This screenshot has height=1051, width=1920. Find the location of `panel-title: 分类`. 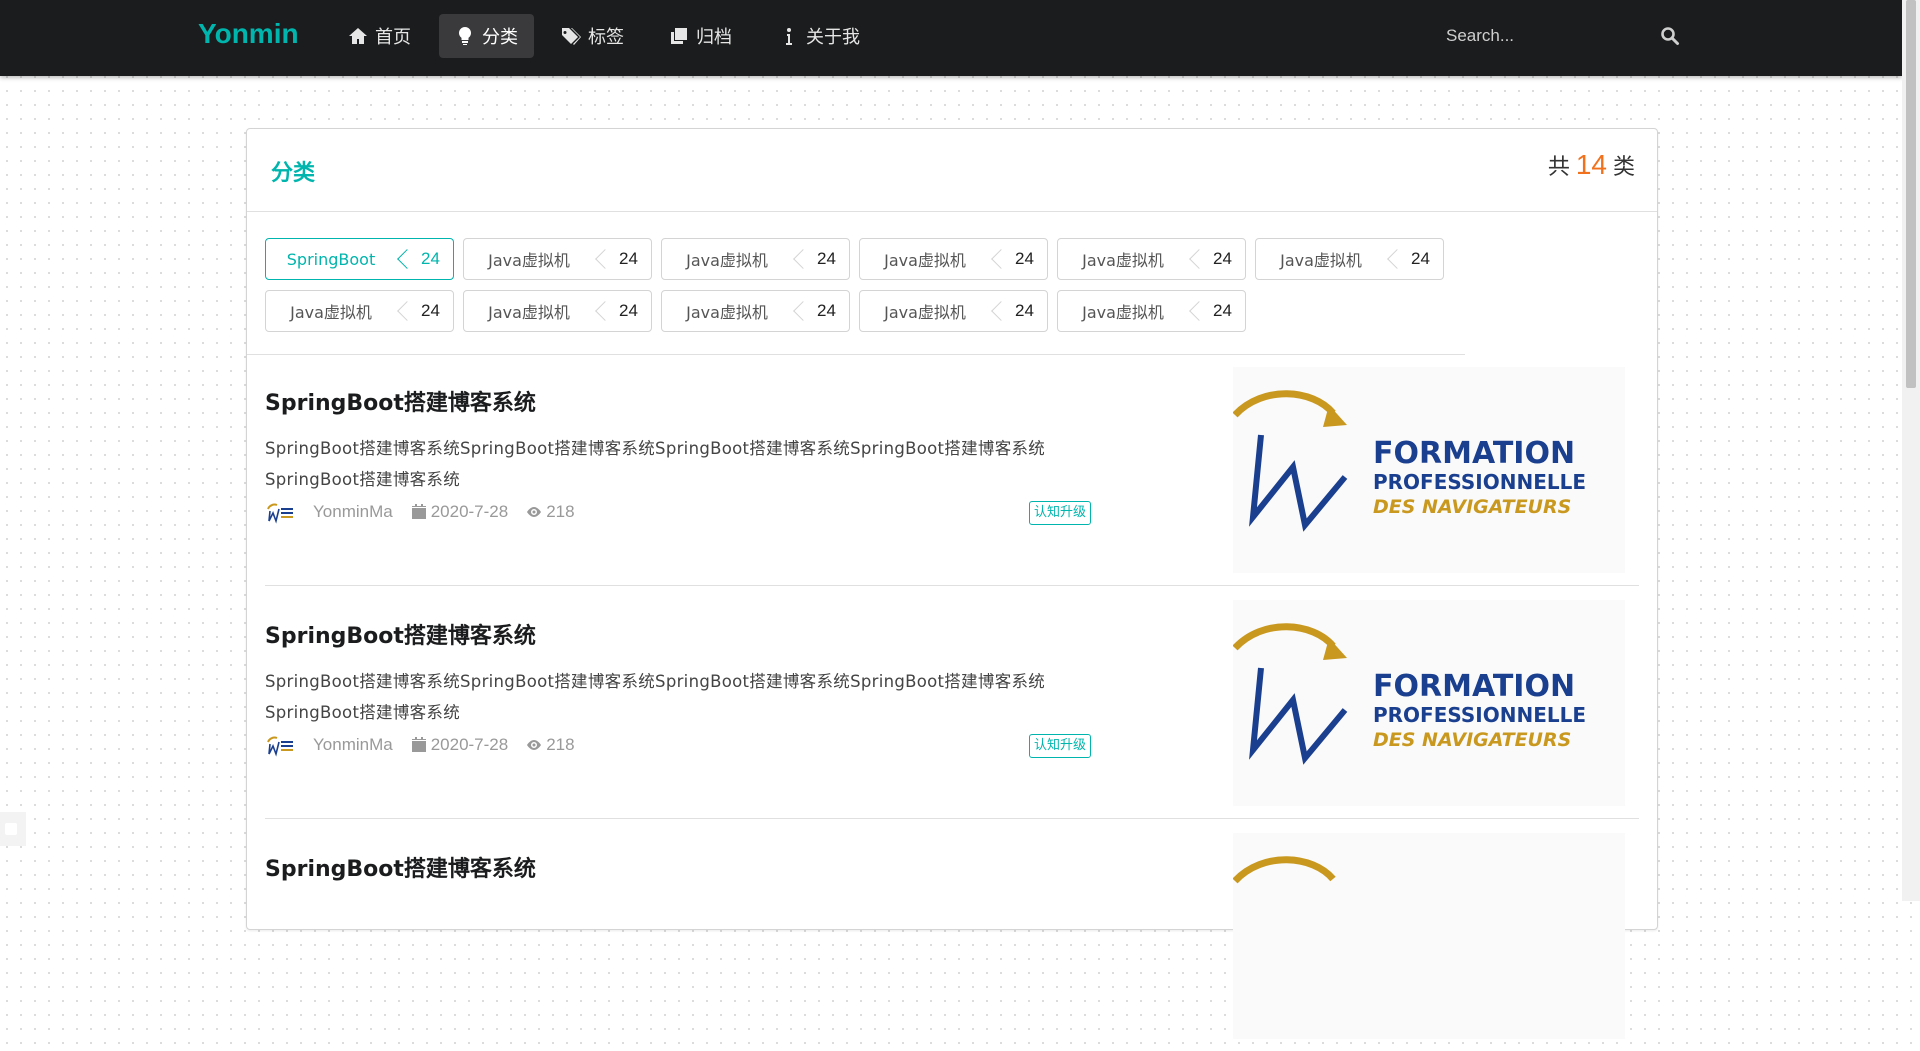

panel-title: 分类 is located at coordinates (293, 173).